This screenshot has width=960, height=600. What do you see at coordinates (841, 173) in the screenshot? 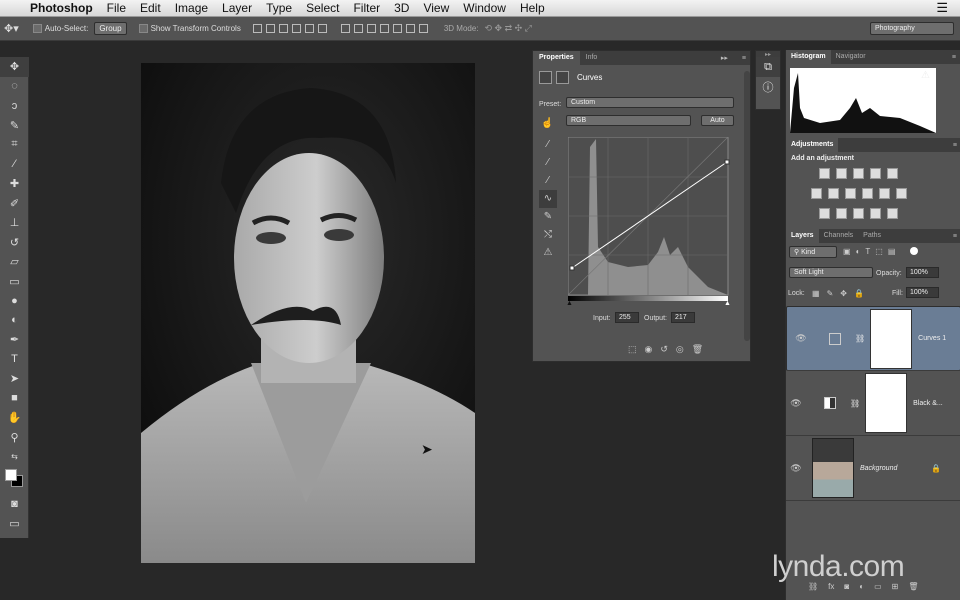
I see `levels-icon` at bounding box center [841, 173].